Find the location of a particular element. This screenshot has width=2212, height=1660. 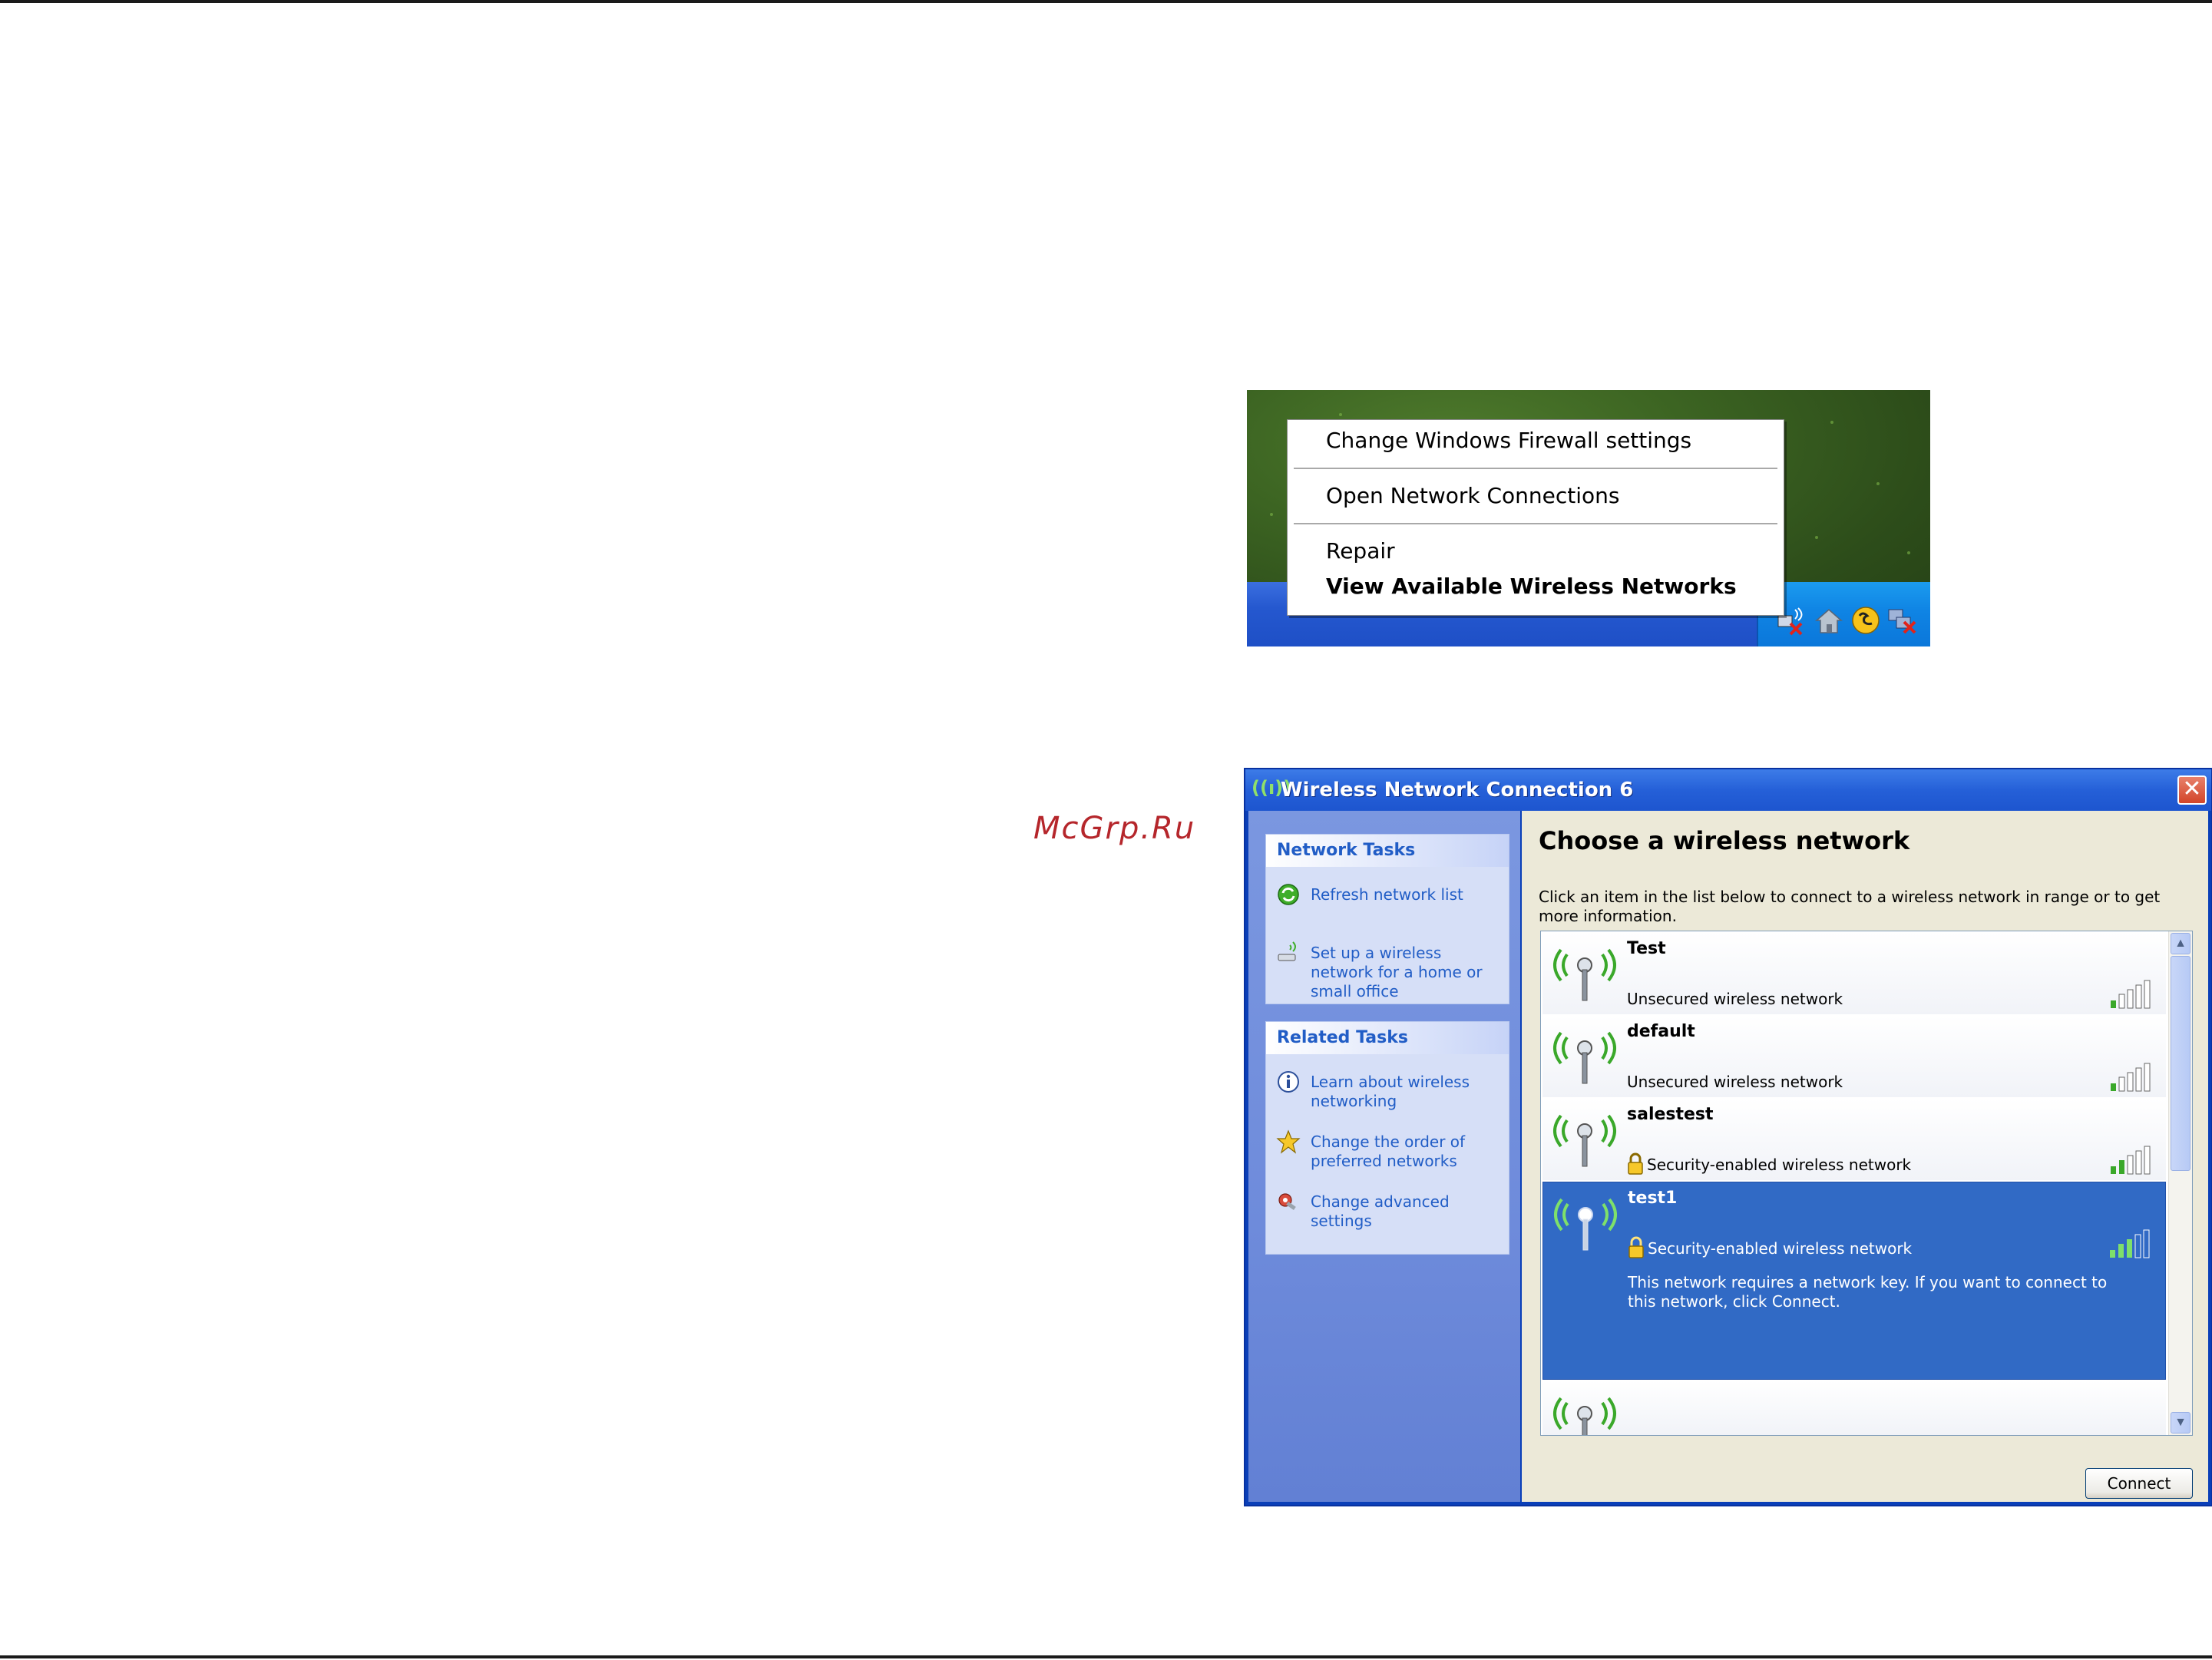

settings-icon is located at coordinates (1288, 1202).